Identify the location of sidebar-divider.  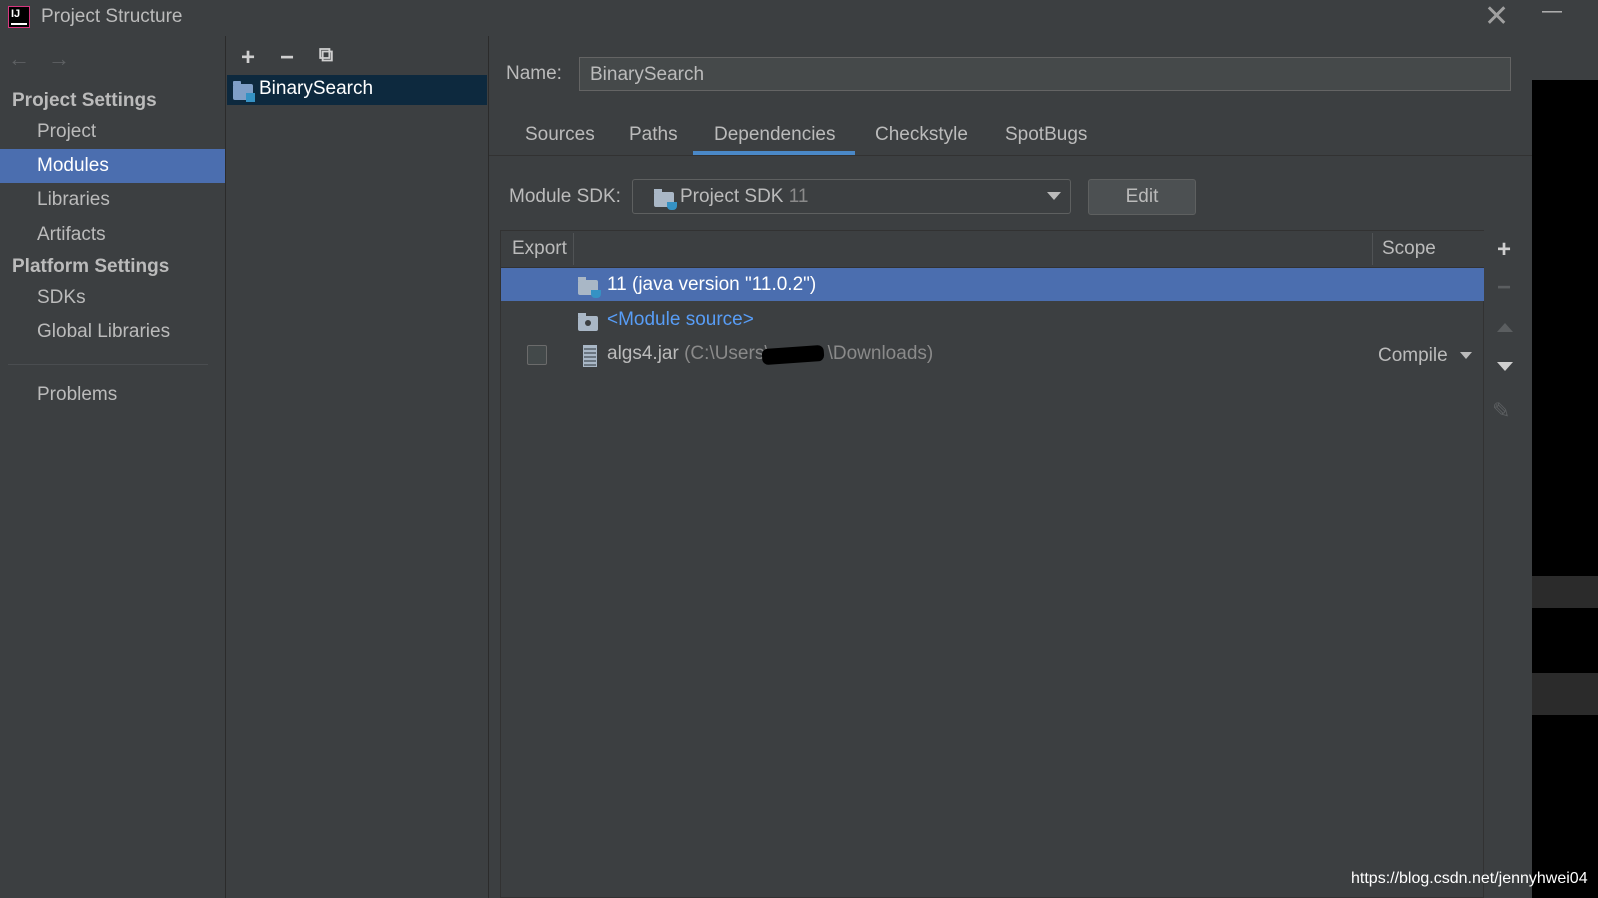
(108, 364).